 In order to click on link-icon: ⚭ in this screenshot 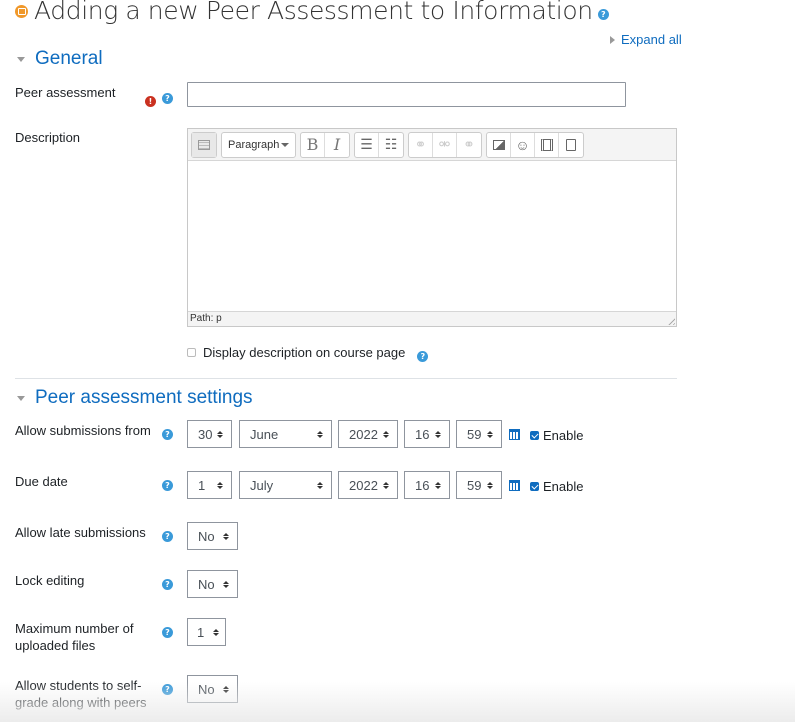, I will do `click(420, 144)`.